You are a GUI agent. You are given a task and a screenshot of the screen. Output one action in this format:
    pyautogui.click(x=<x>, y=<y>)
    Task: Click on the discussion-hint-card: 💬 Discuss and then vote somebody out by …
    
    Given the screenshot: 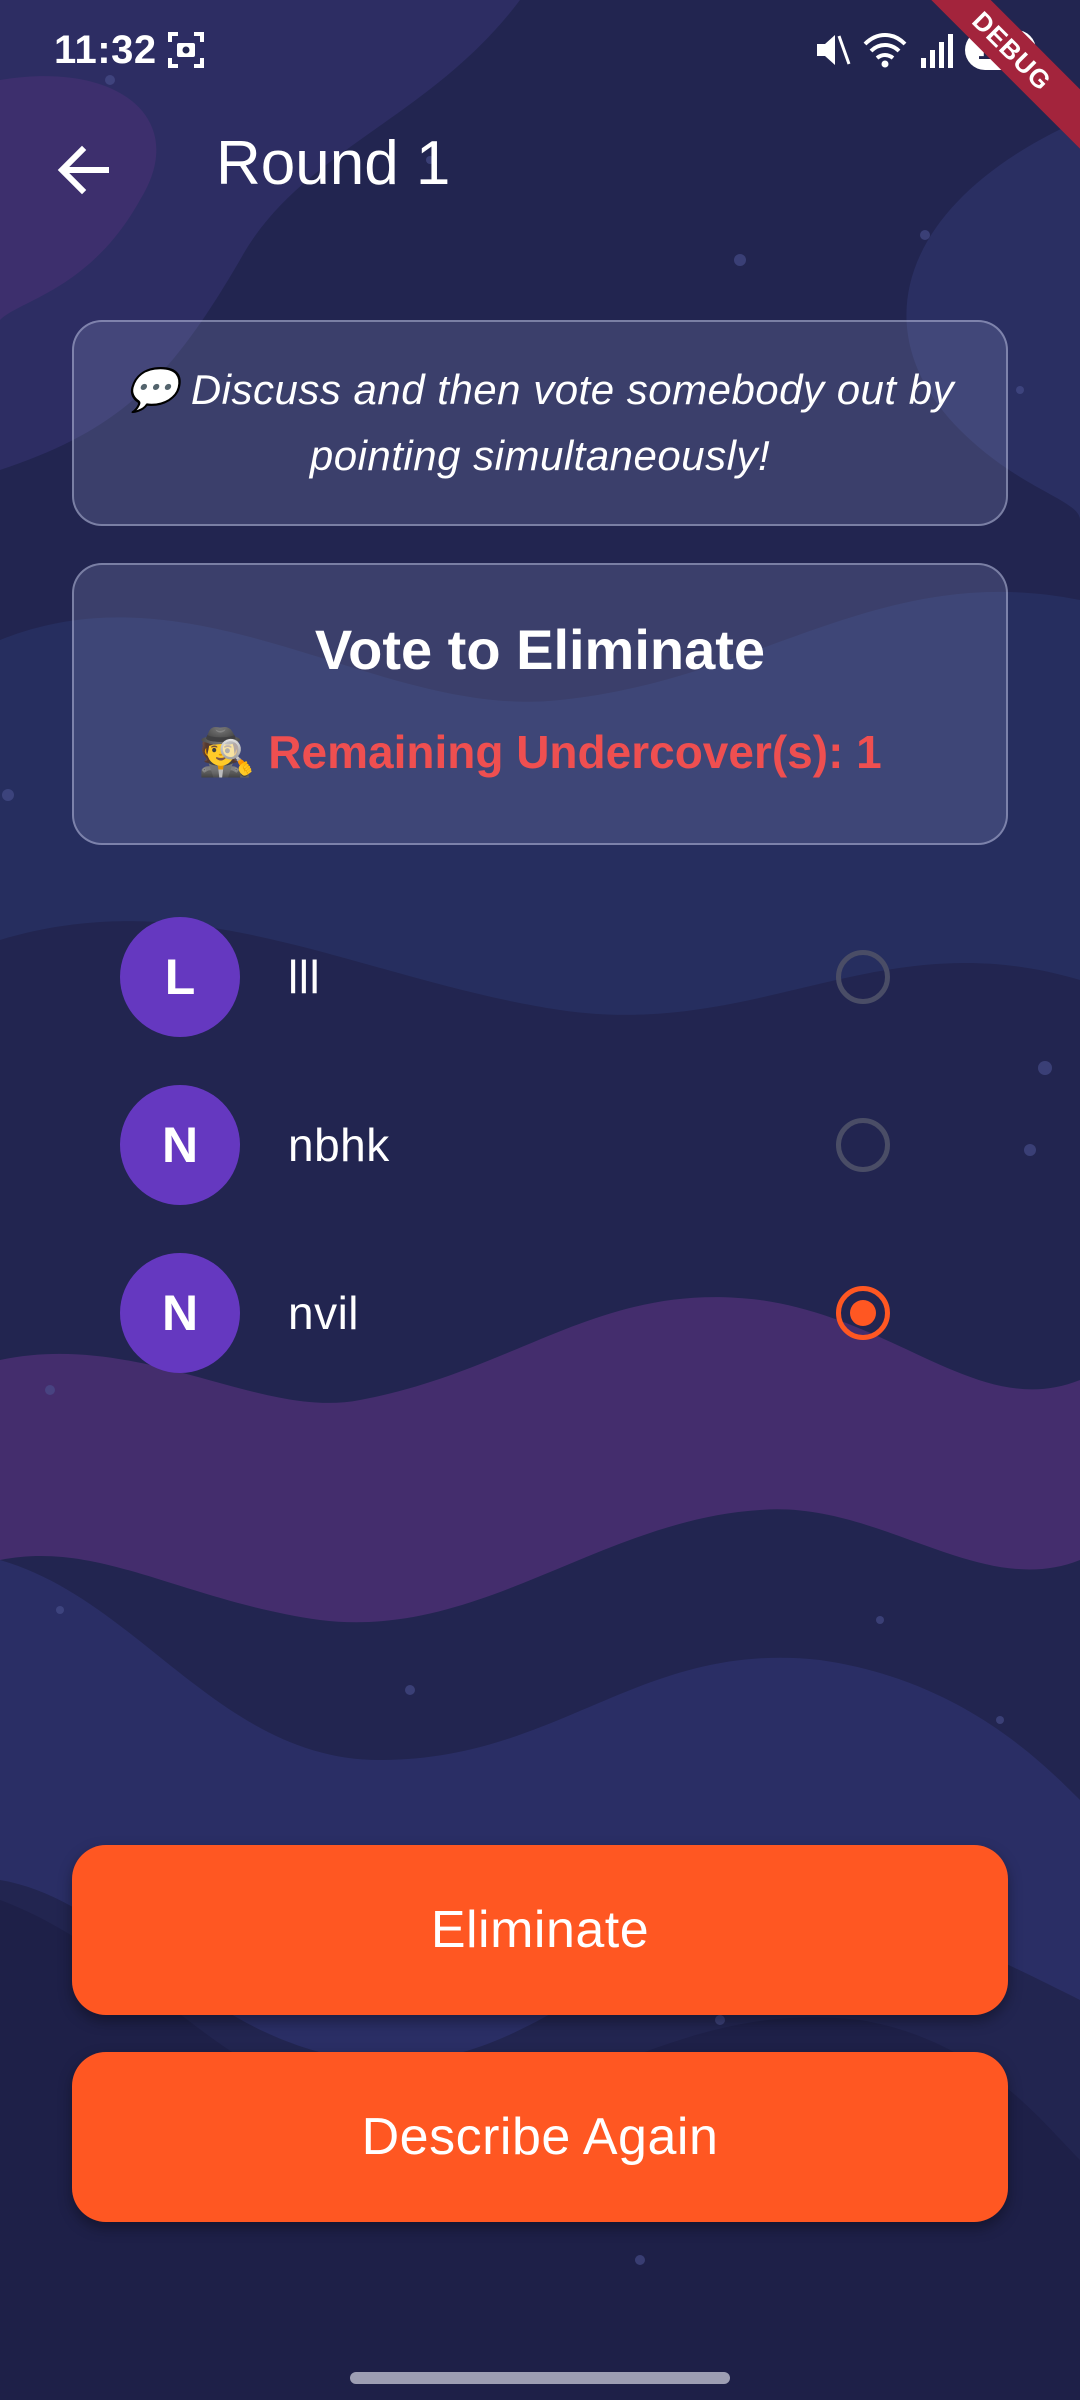 What is the action you would take?
    pyautogui.click(x=540, y=423)
    